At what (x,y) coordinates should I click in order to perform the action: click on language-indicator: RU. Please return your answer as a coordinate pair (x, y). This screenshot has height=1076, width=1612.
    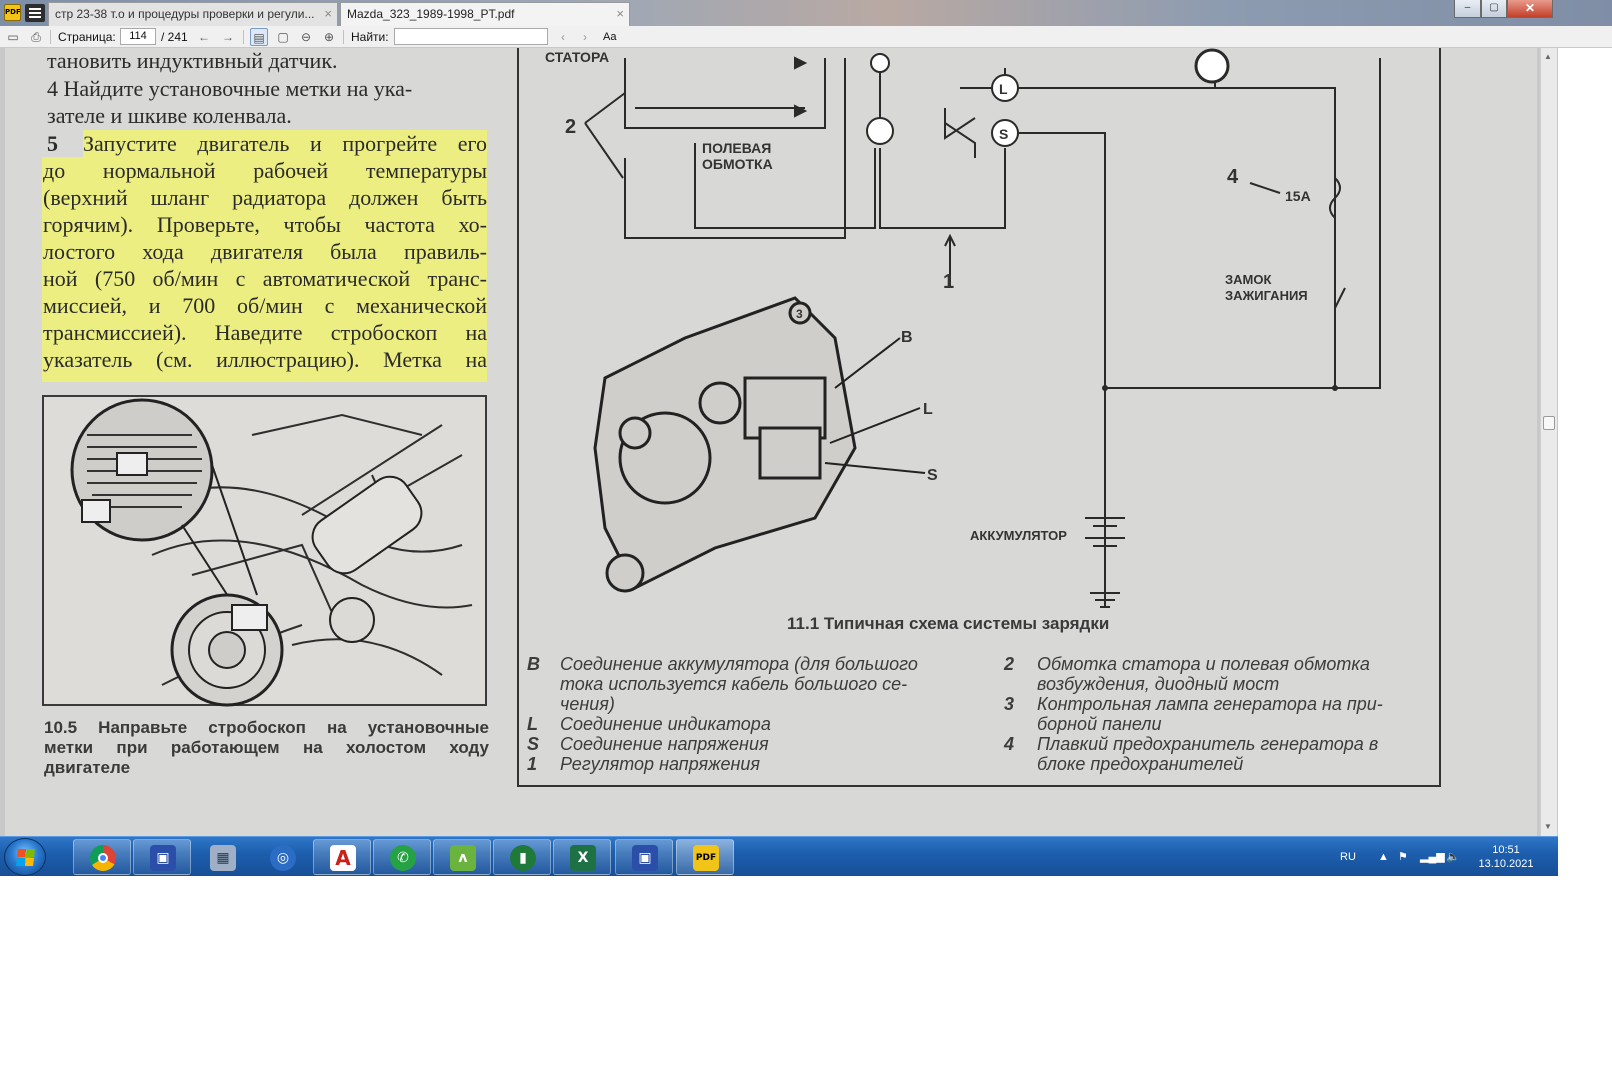
    Looking at the image, I should click on (1348, 857).